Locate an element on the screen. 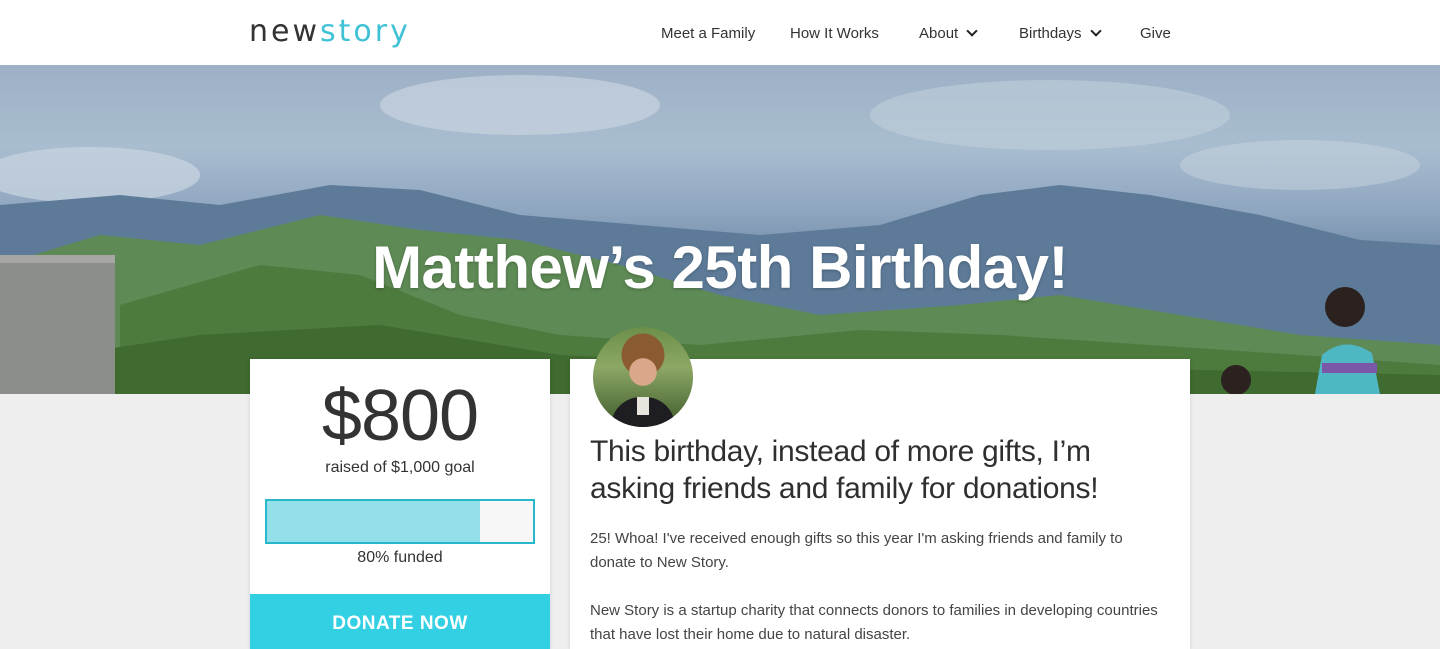 The width and height of the screenshot is (1440, 649). nav-about: About is located at coordinates (948, 33).